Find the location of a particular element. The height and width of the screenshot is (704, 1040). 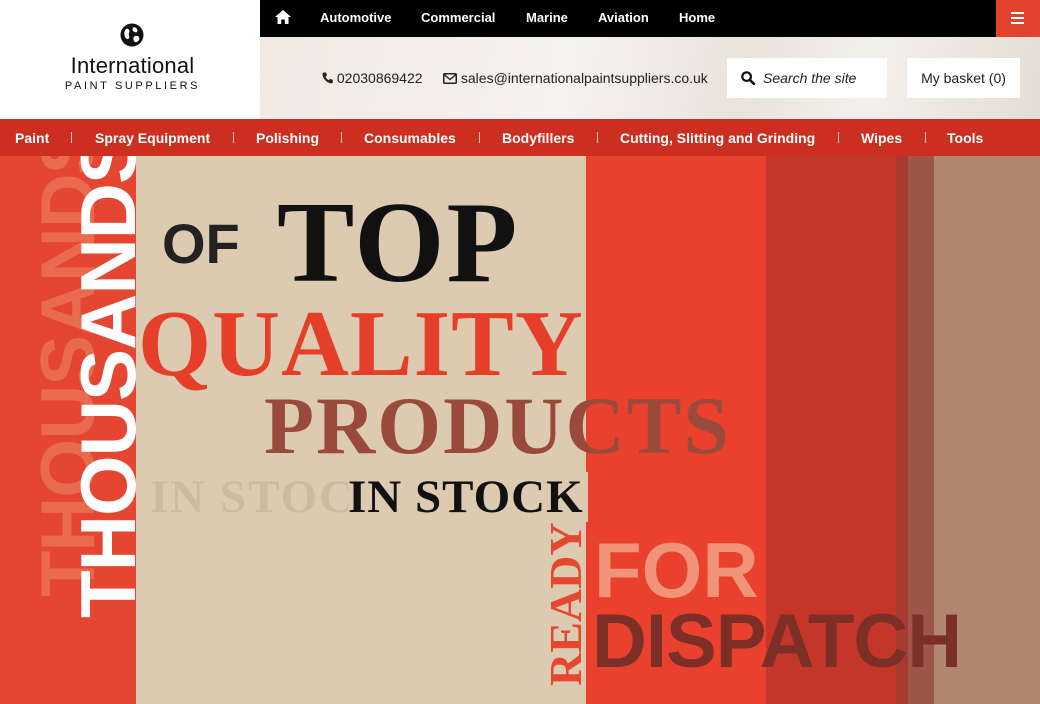

search-icon is located at coordinates (748, 78).